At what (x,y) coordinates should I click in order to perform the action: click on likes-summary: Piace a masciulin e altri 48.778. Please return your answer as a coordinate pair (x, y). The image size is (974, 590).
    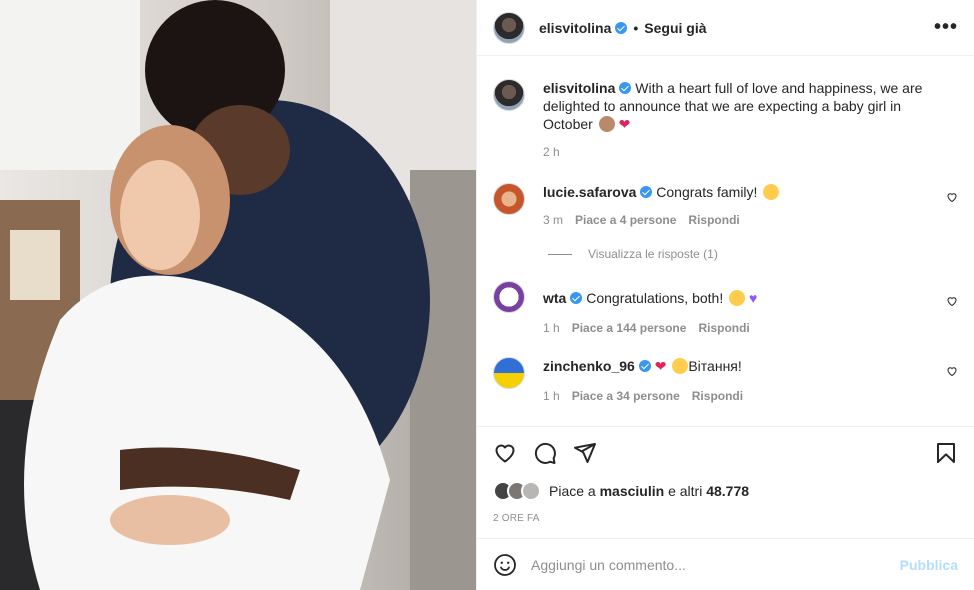
    Looking at the image, I should click on (725, 491).